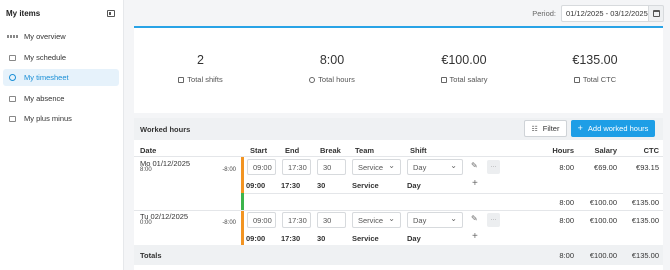  What do you see at coordinates (61, 13) in the screenshot?
I see `sidebar-header: My items` at bounding box center [61, 13].